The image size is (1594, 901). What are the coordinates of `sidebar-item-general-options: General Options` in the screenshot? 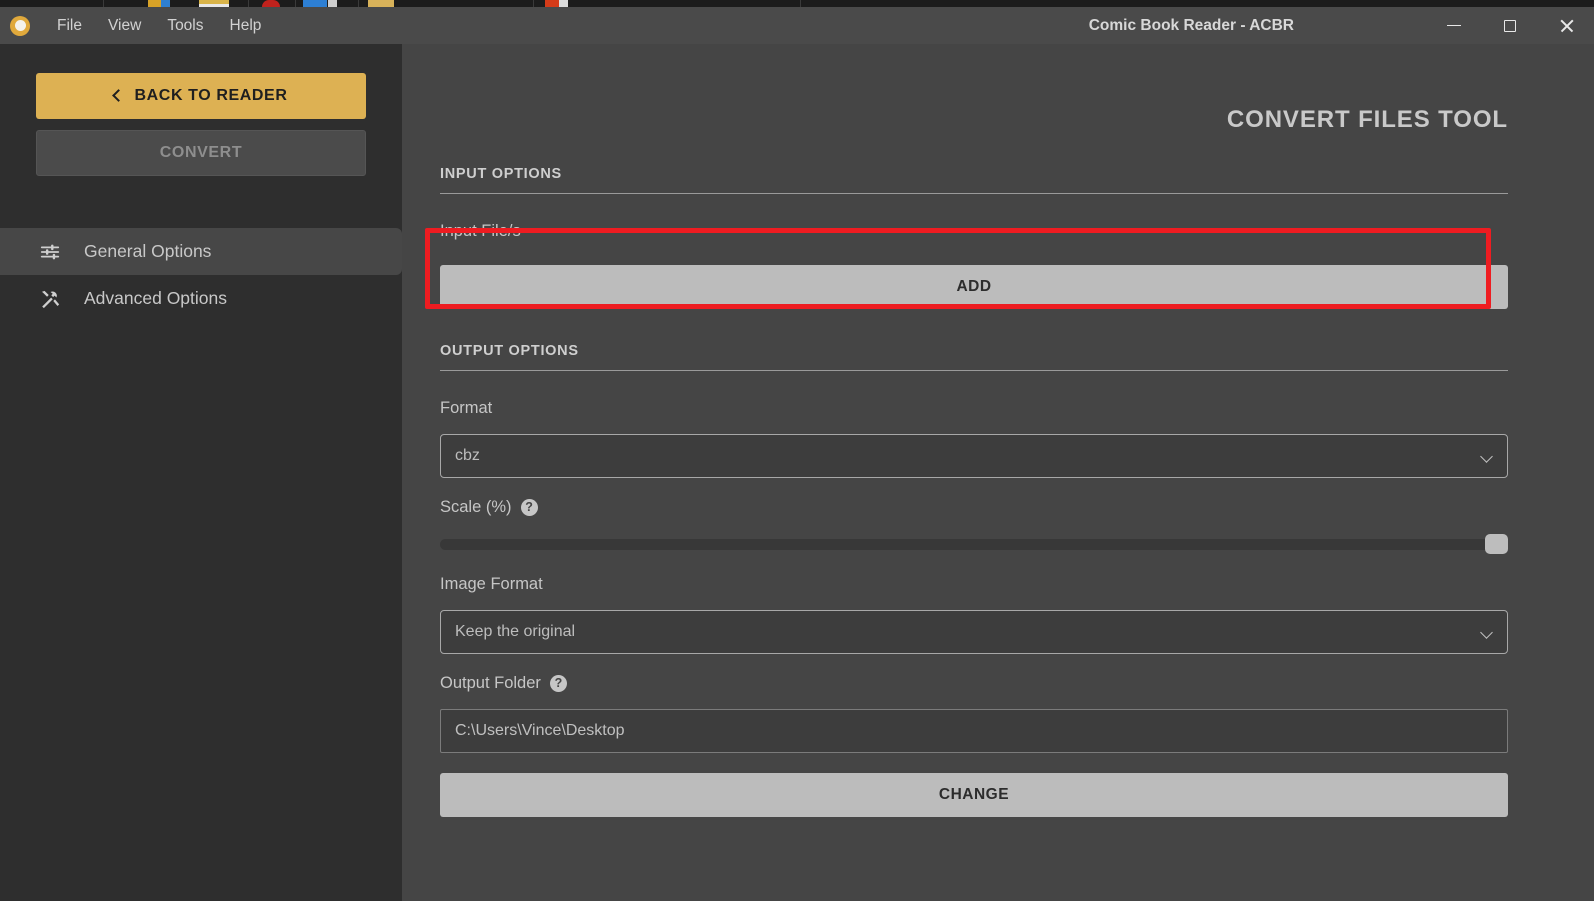 It's located at (201, 251).